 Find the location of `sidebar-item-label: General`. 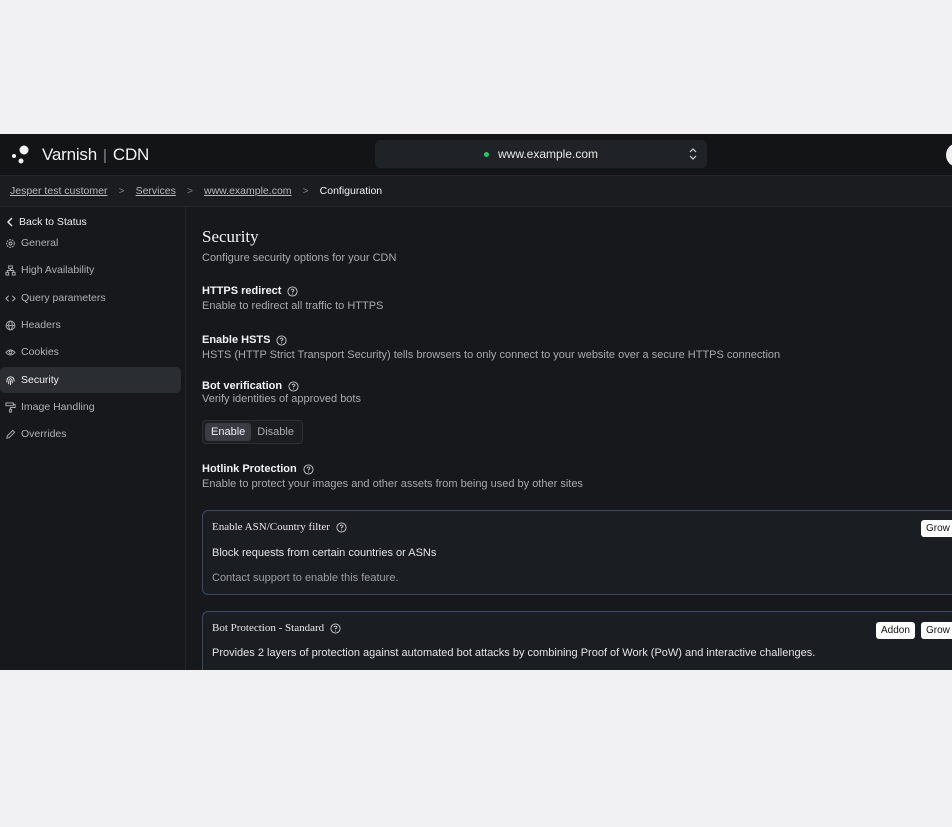

sidebar-item-label: General is located at coordinates (40, 243).